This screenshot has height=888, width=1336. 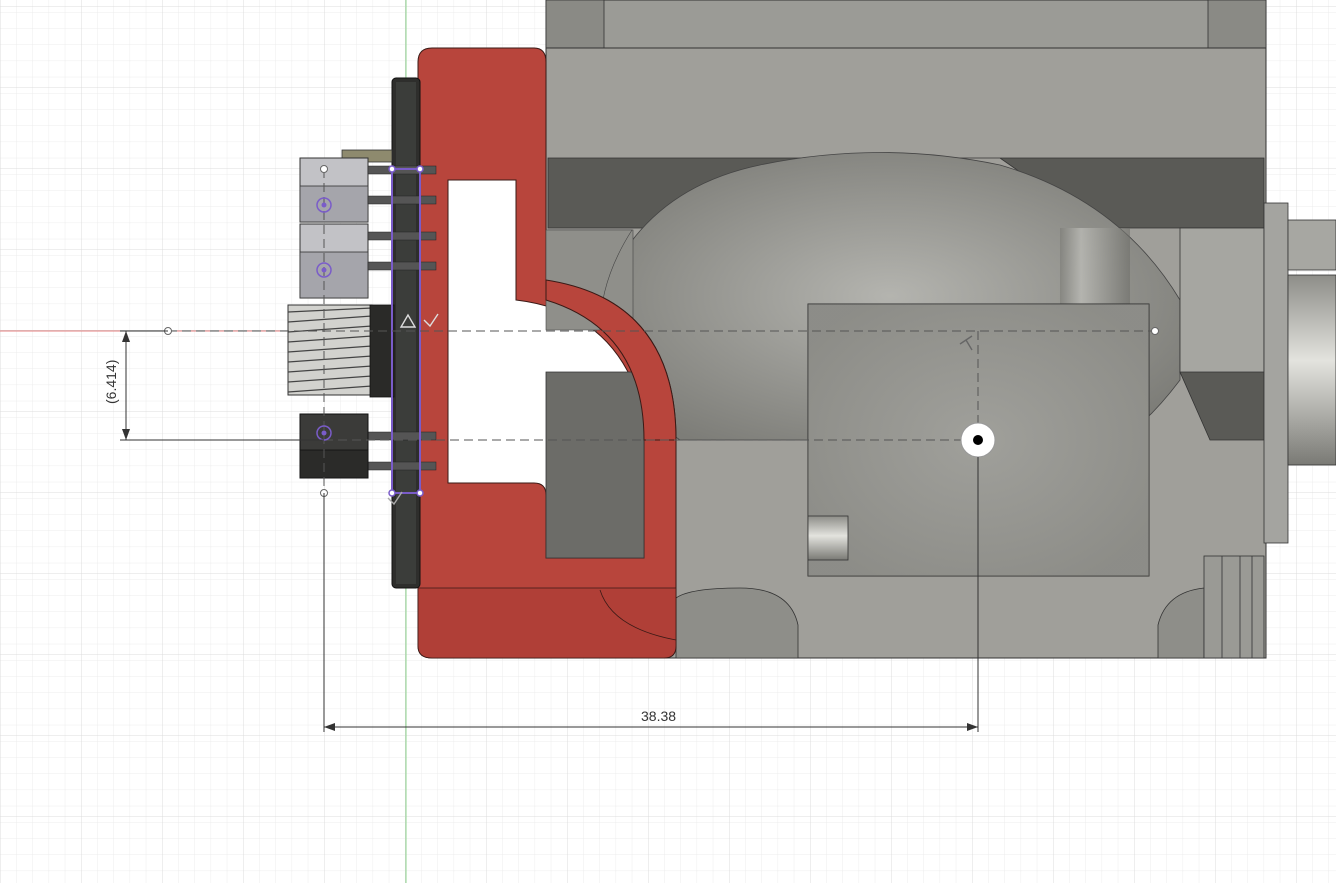 I want to click on vertical-dimension-label: (6.414), so click(x=111, y=382).